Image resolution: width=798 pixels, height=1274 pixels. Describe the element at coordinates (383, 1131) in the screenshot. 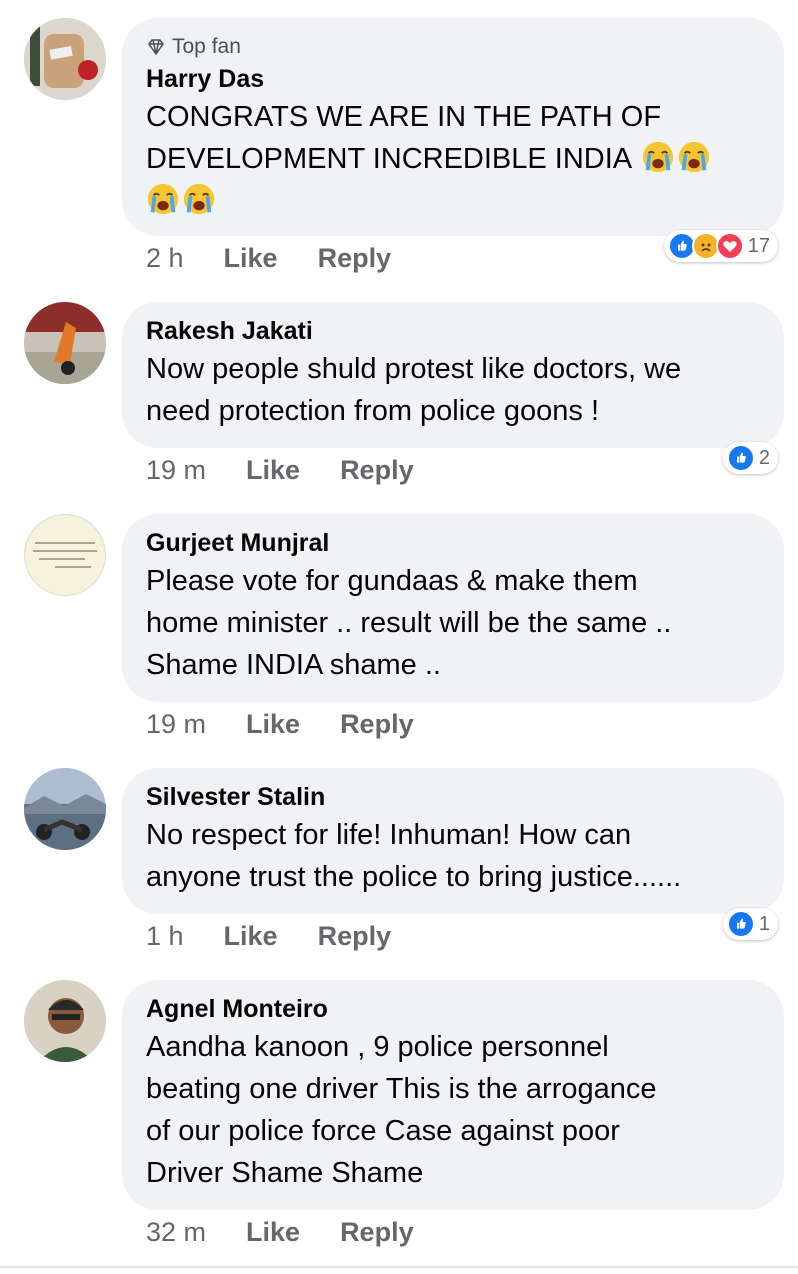

I see `comment-line: of our police force Case against poor` at that location.